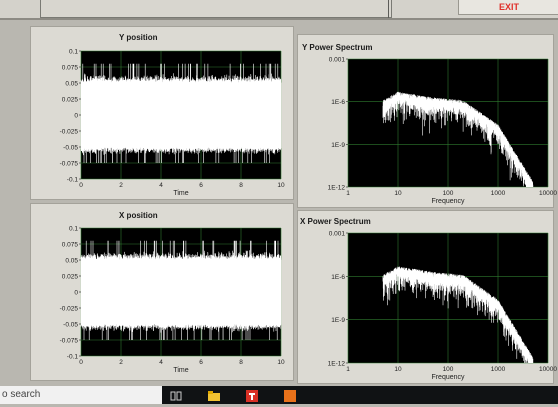 The width and height of the screenshot is (558, 407). I want to click on x-position-ytick: -0.075, so click(69, 341).